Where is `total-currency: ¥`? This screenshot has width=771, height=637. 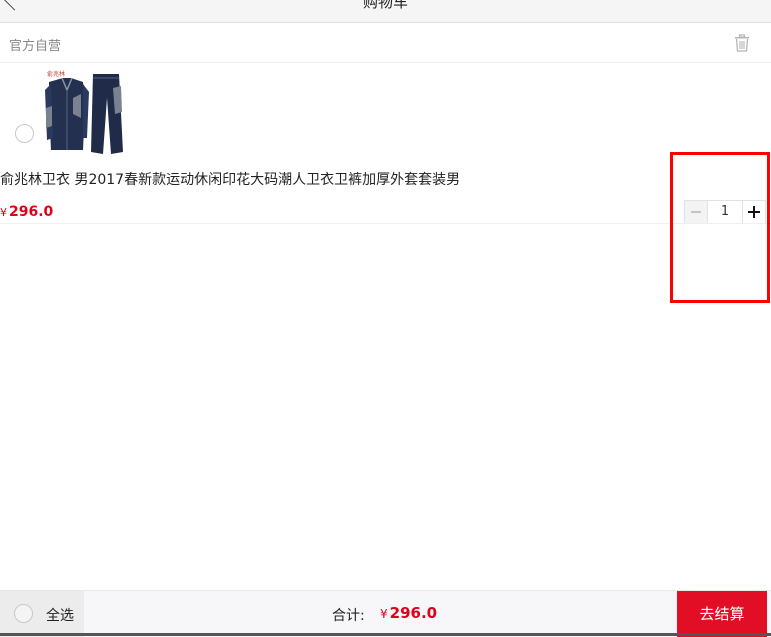
total-currency: ¥ is located at coordinates (384, 614).